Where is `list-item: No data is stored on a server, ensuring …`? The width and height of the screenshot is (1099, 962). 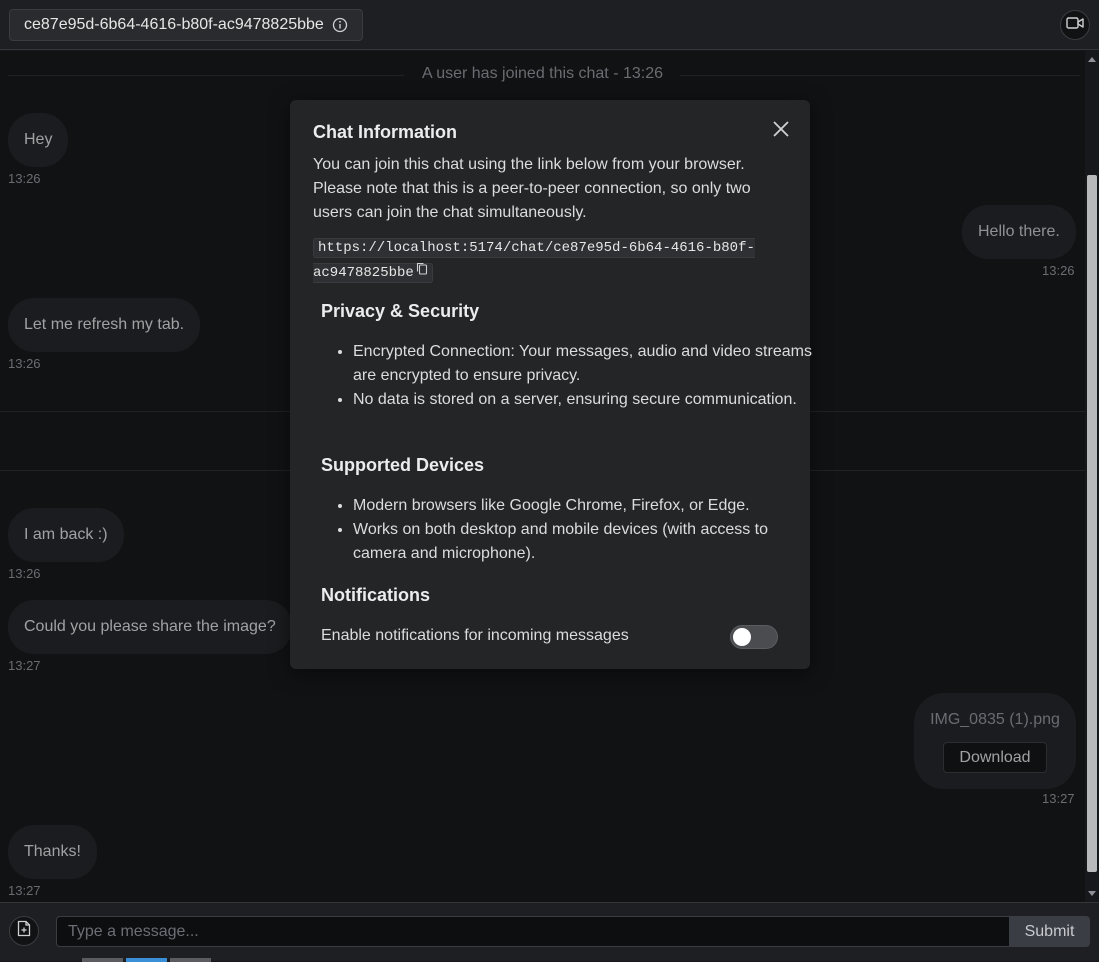
list-item: No data is stored on a server, ensuring … is located at coordinates (584, 400).